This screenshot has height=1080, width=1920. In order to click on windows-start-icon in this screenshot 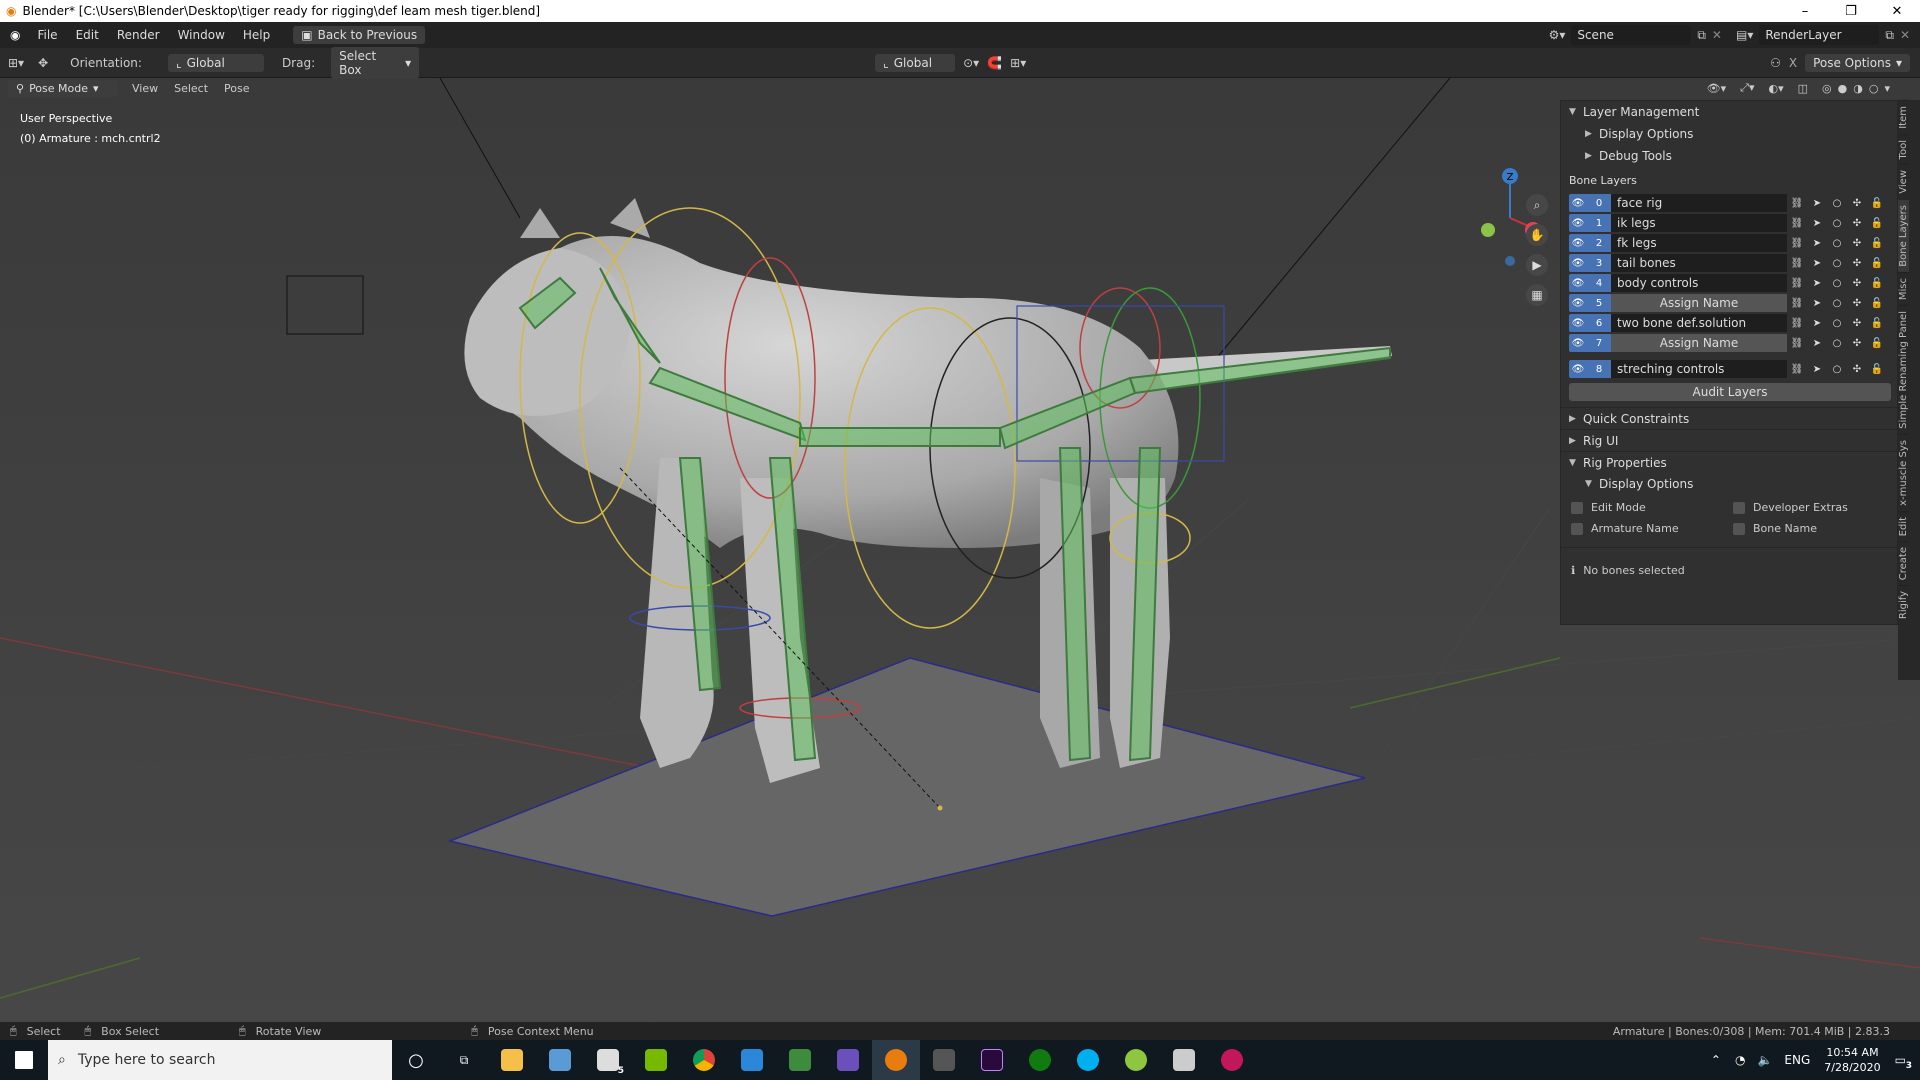, I will do `click(24, 1060)`.